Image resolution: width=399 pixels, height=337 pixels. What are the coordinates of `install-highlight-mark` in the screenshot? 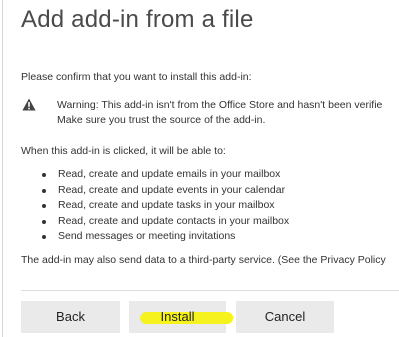 It's located at (186, 318).